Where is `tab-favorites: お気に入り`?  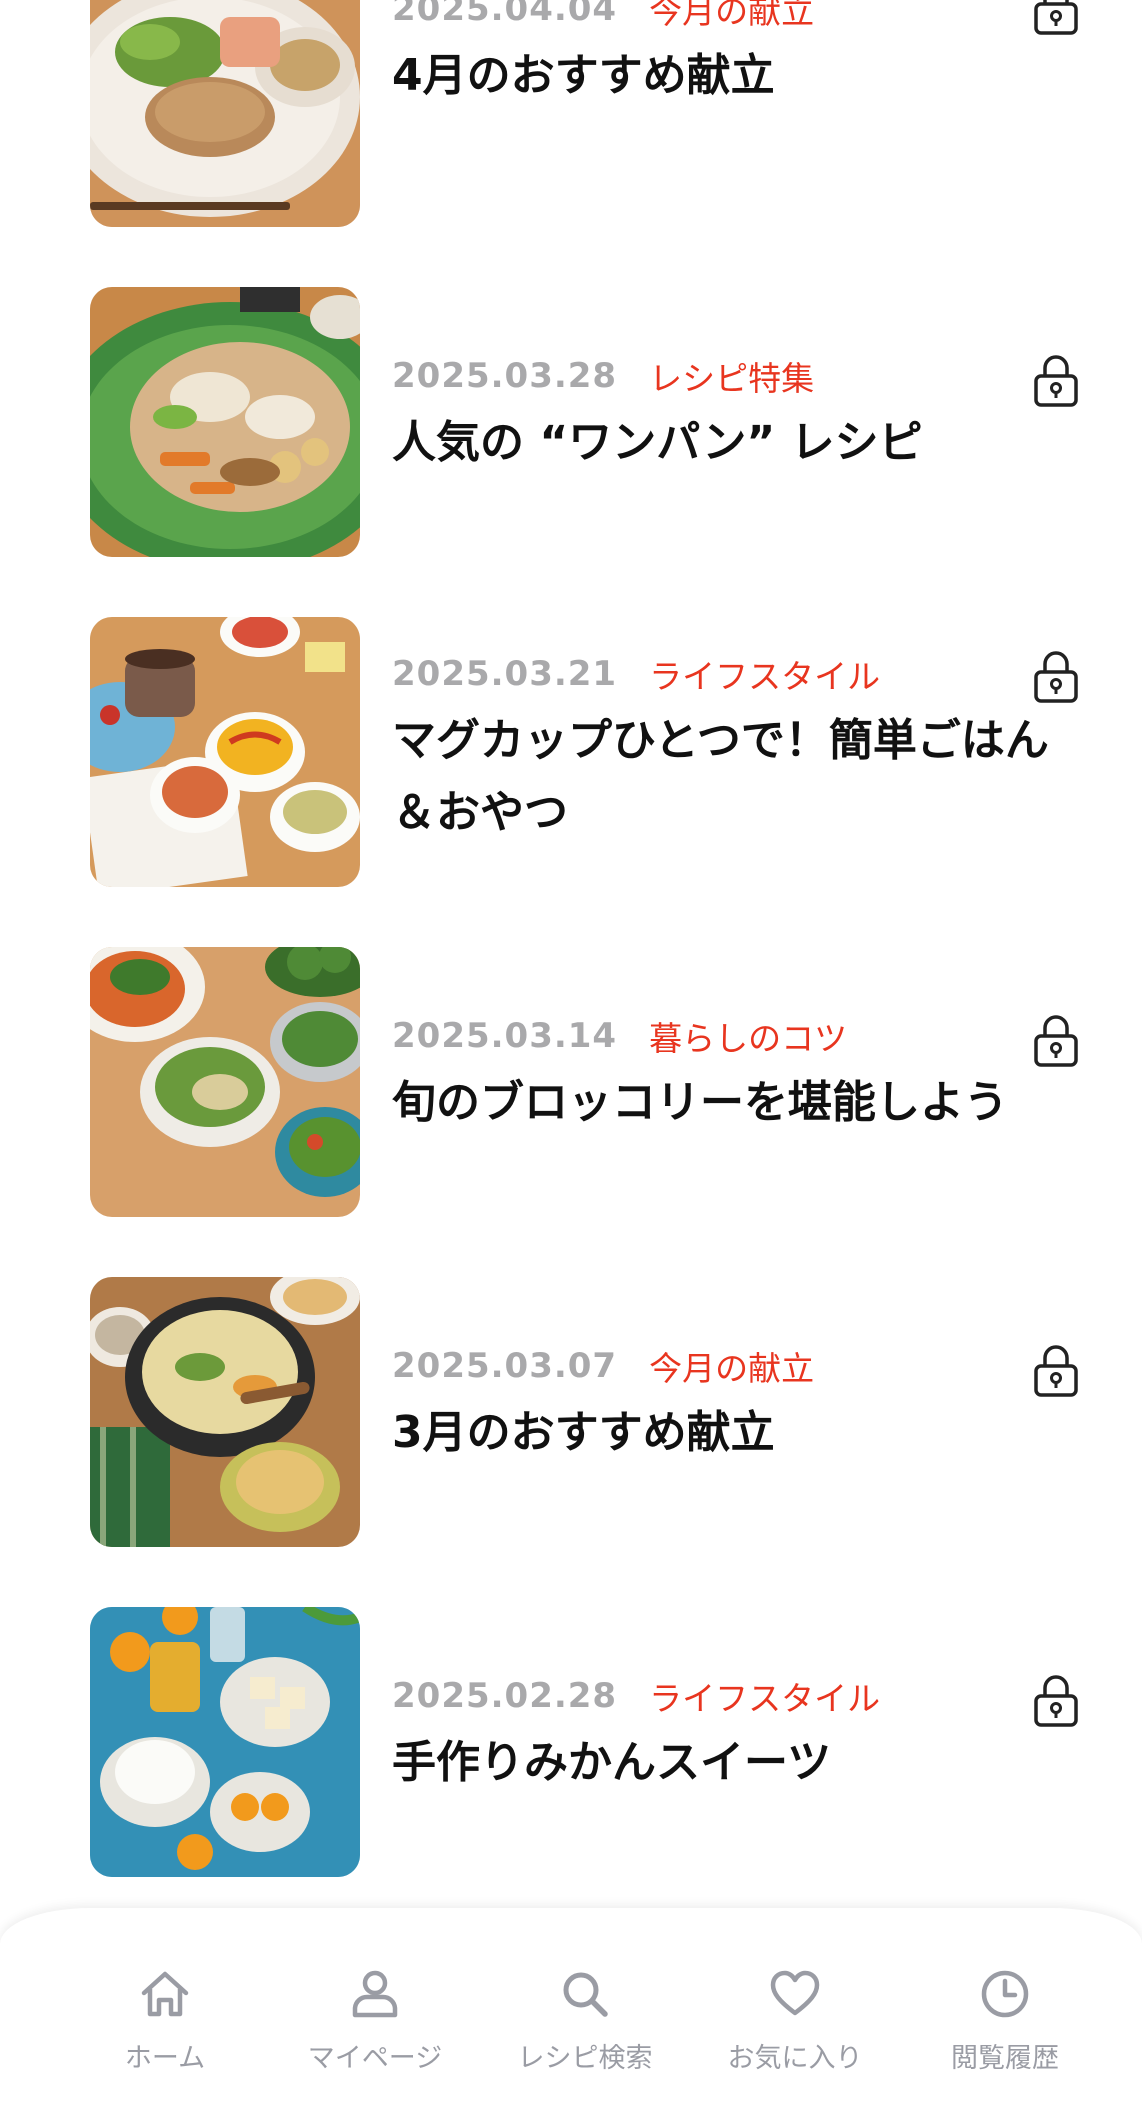
tab-favorites: お気に入り is located at coordinates (795, 2005).